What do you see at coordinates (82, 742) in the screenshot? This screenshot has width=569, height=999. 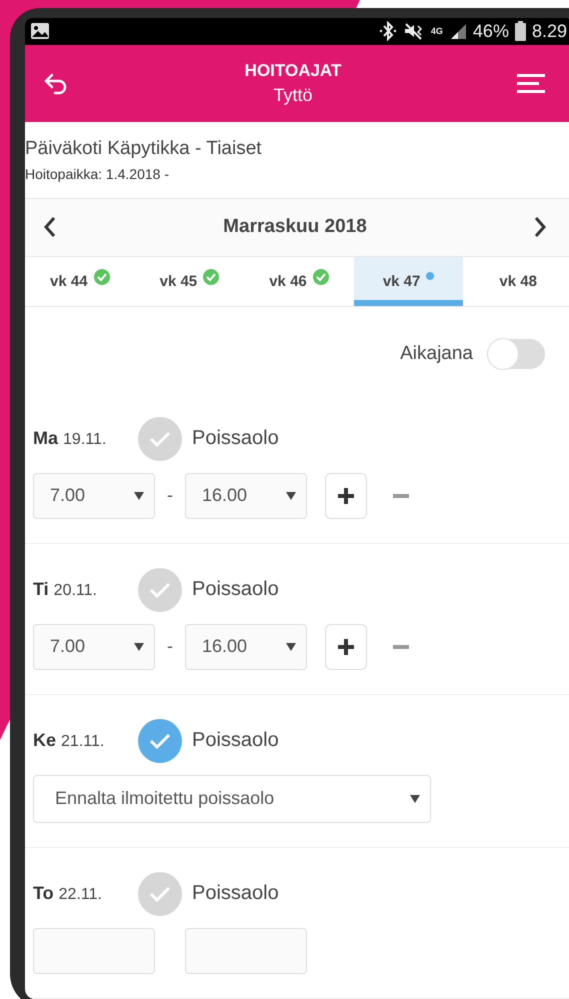 I see `date-label: 21.11.` at bounding box center [82, 742].